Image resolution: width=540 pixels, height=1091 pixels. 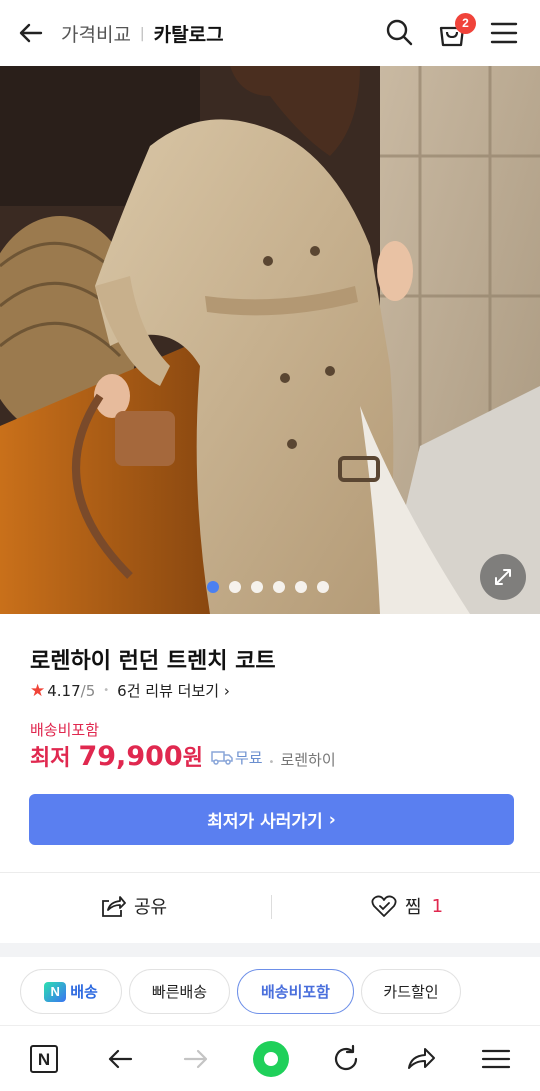 What do you see at coordinates (413, 907) in the screenshot?
I see `like-label: 찜` at bounding box center [413, 907].